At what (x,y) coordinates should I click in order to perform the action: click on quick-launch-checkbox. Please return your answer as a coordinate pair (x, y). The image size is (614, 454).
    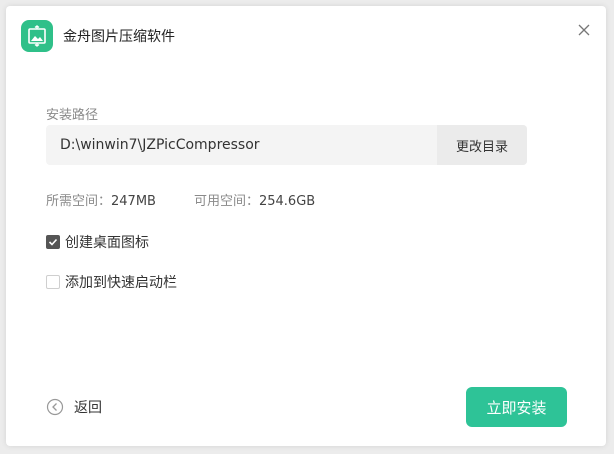
    Looking at the image, I should click on (53, 282).